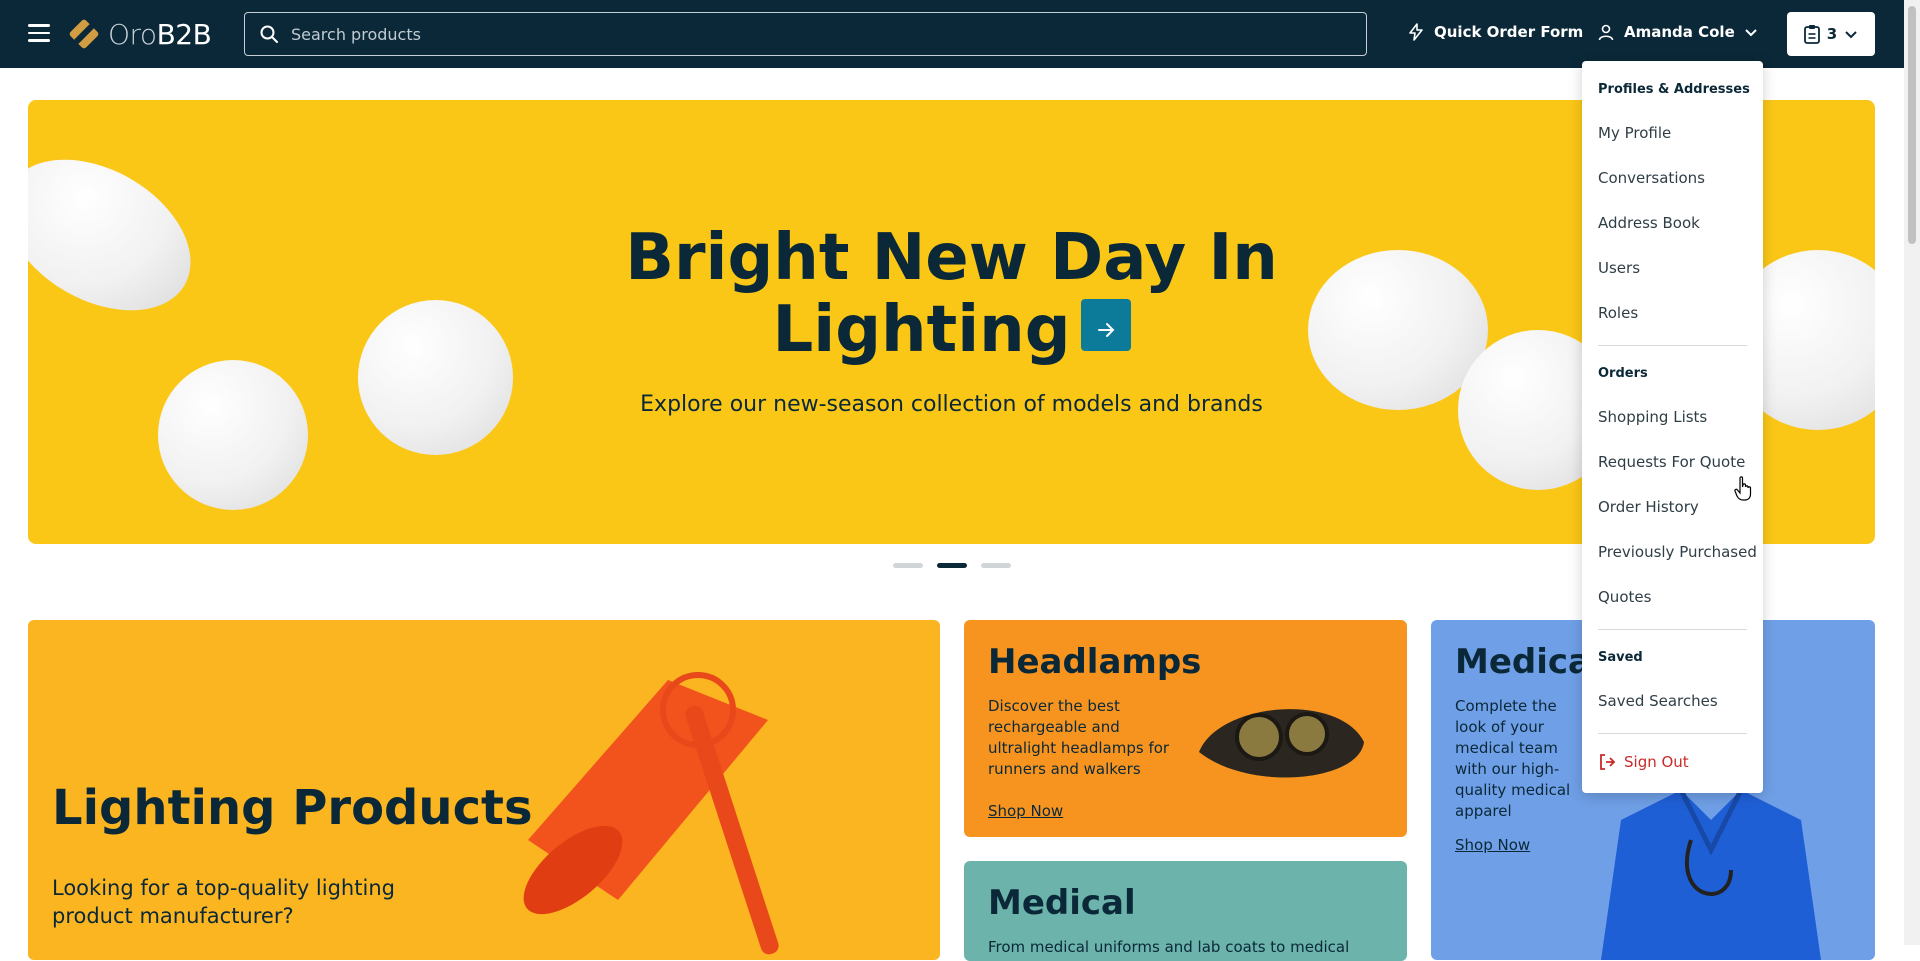 The image size is (1920, 961). I want to click on menu-item-users: Users, so click(1619, 268).